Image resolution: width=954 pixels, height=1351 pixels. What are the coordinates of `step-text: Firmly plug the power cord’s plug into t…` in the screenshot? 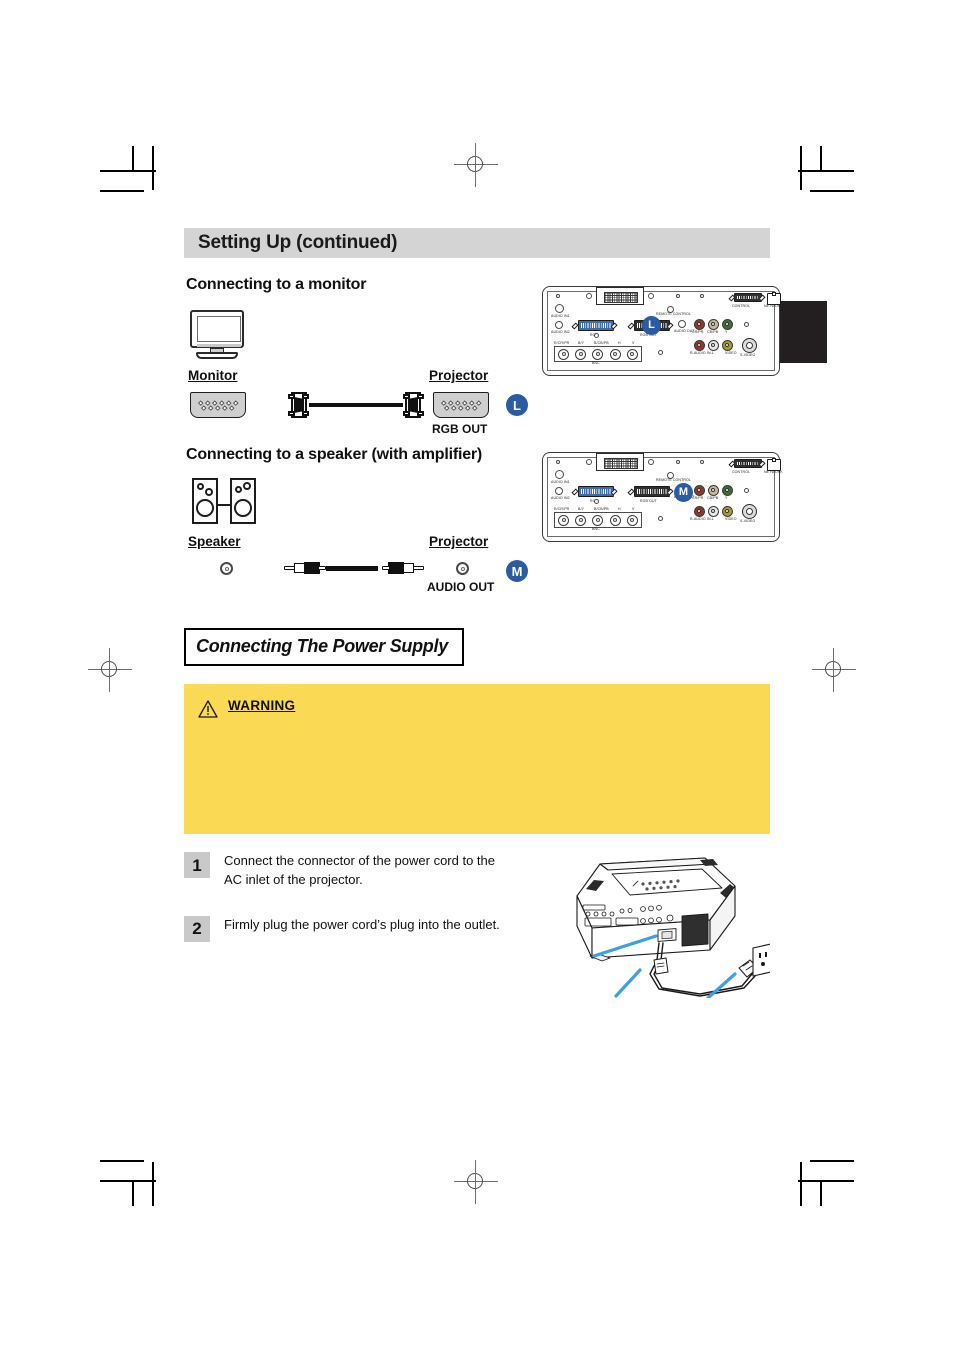 It's located at (362, 924).